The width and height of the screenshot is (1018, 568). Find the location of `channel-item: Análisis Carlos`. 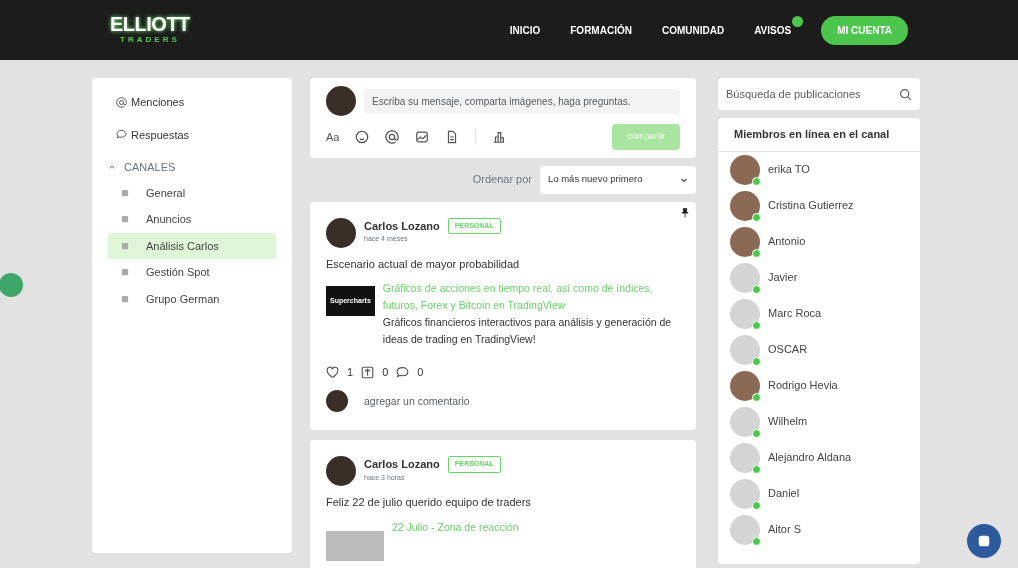

channel-item: Análisis Carlos is located at coordinates (192, 245).